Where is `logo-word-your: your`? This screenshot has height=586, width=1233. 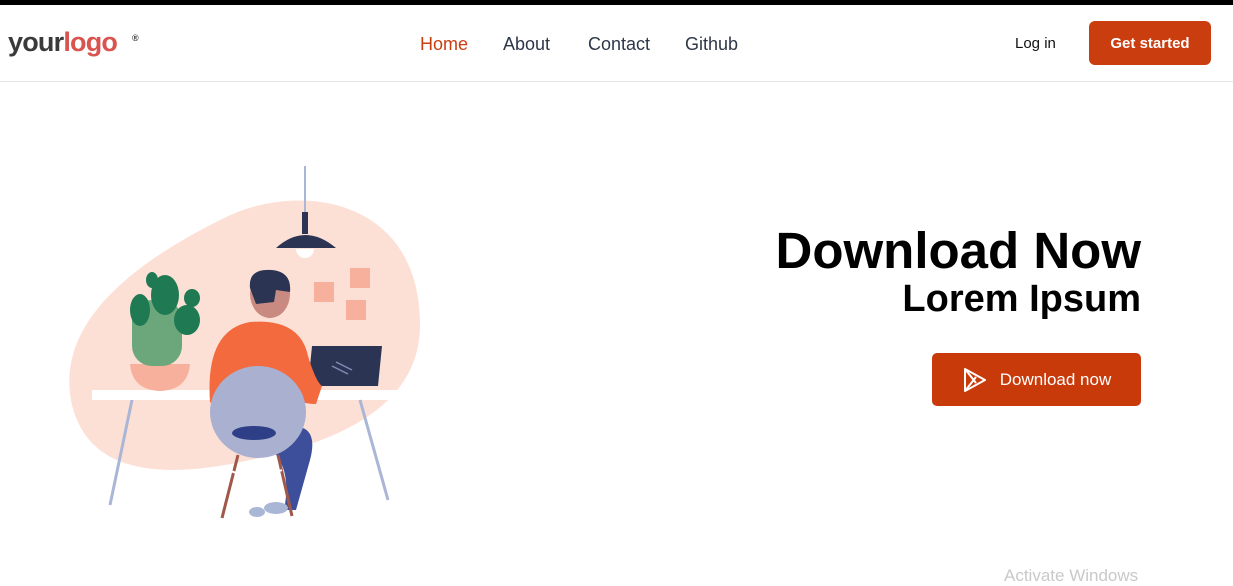 logo-word-your: your is located at coordinates (36, 42).